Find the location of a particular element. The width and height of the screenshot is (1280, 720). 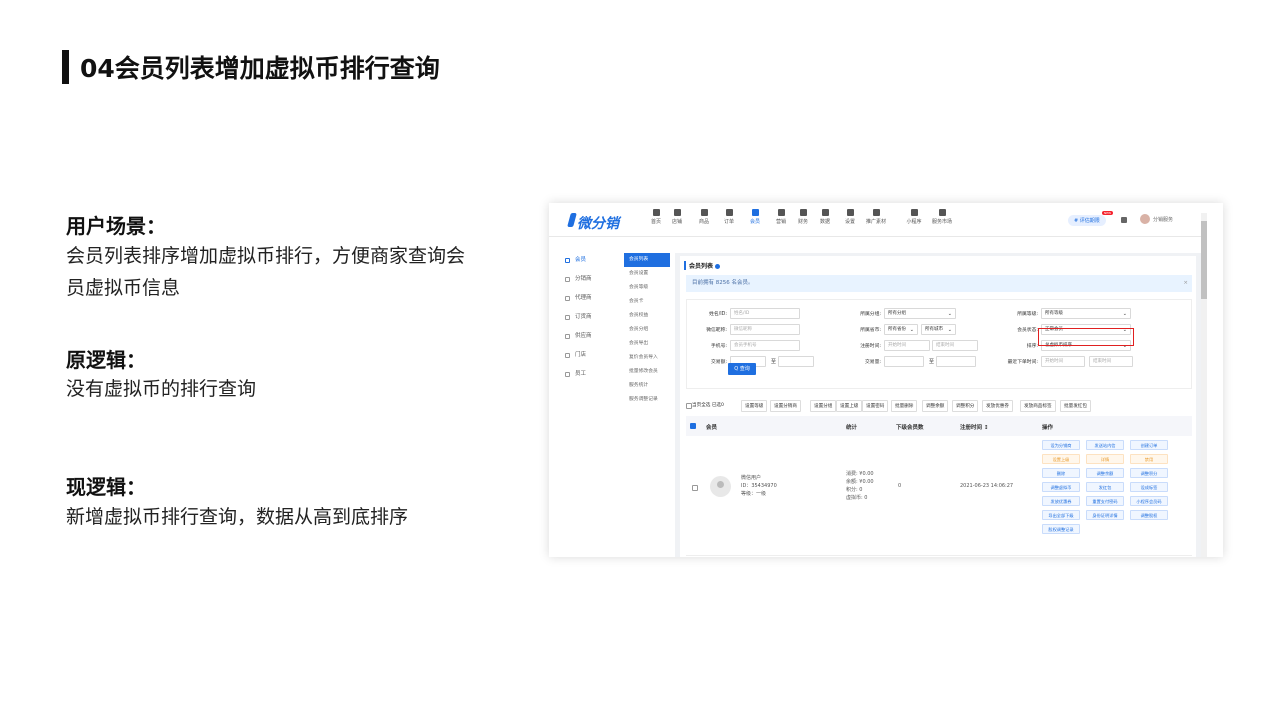

search-button: Q 查询 is located at coordinates (742, 369).